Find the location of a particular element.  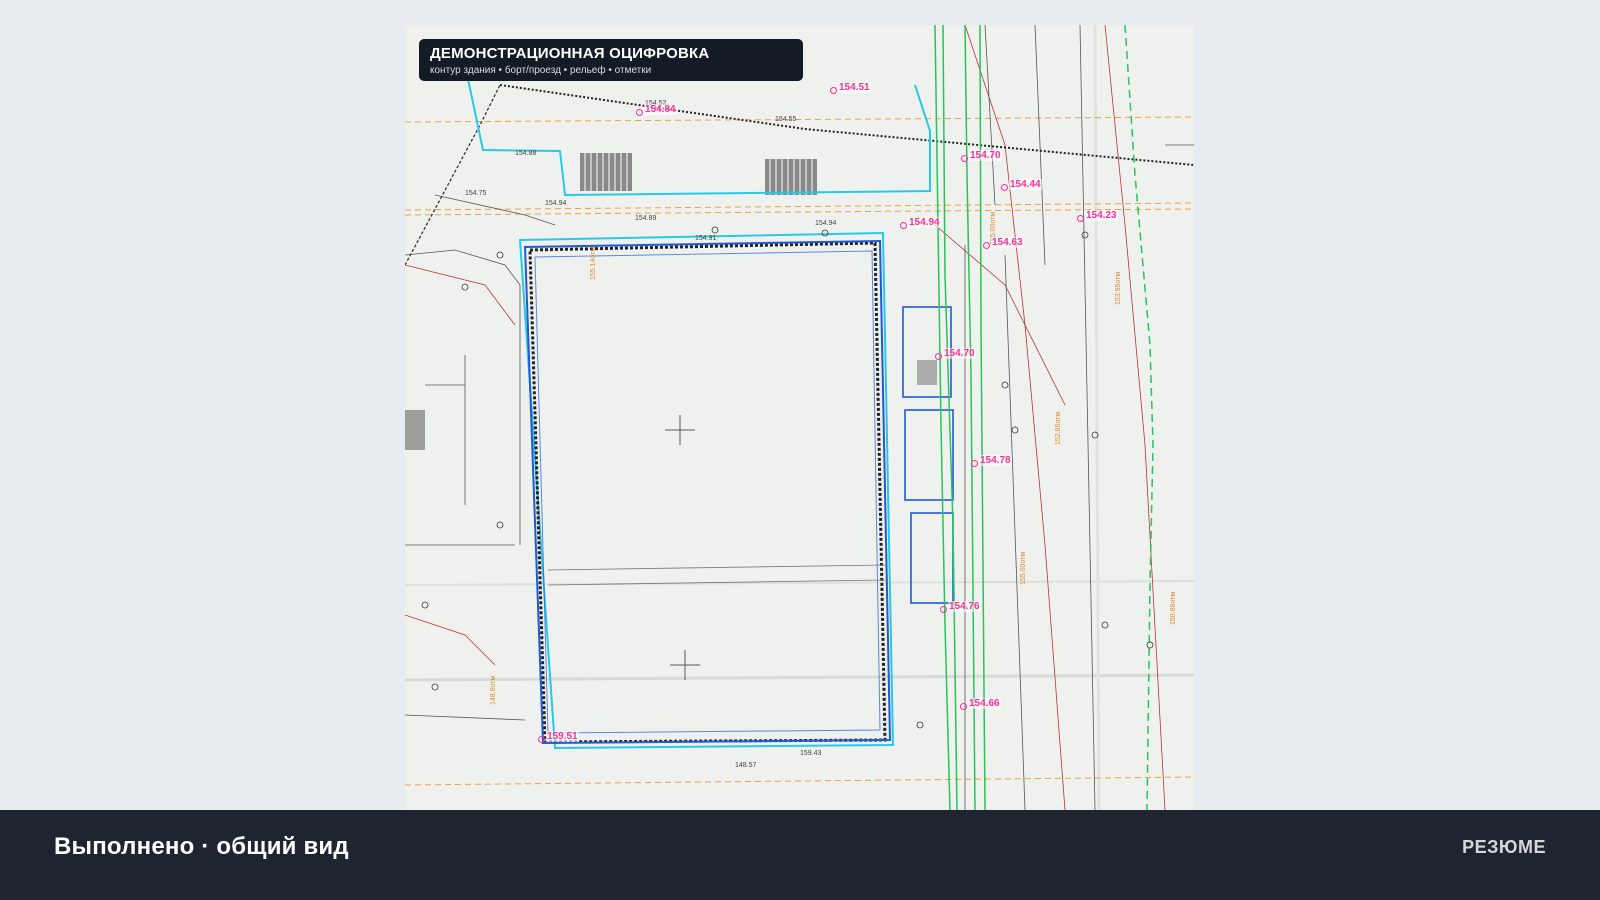

elevation-label: 154.84 is located at coordinates (660, 109).